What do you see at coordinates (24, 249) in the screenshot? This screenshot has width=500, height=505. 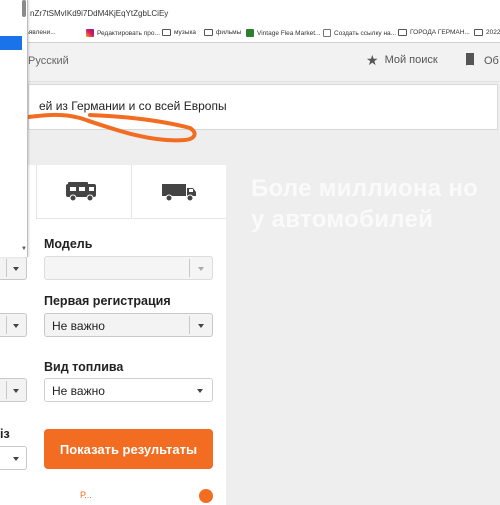 I see `scroll-down-icon: ▼` at bounding box center [24, 249].